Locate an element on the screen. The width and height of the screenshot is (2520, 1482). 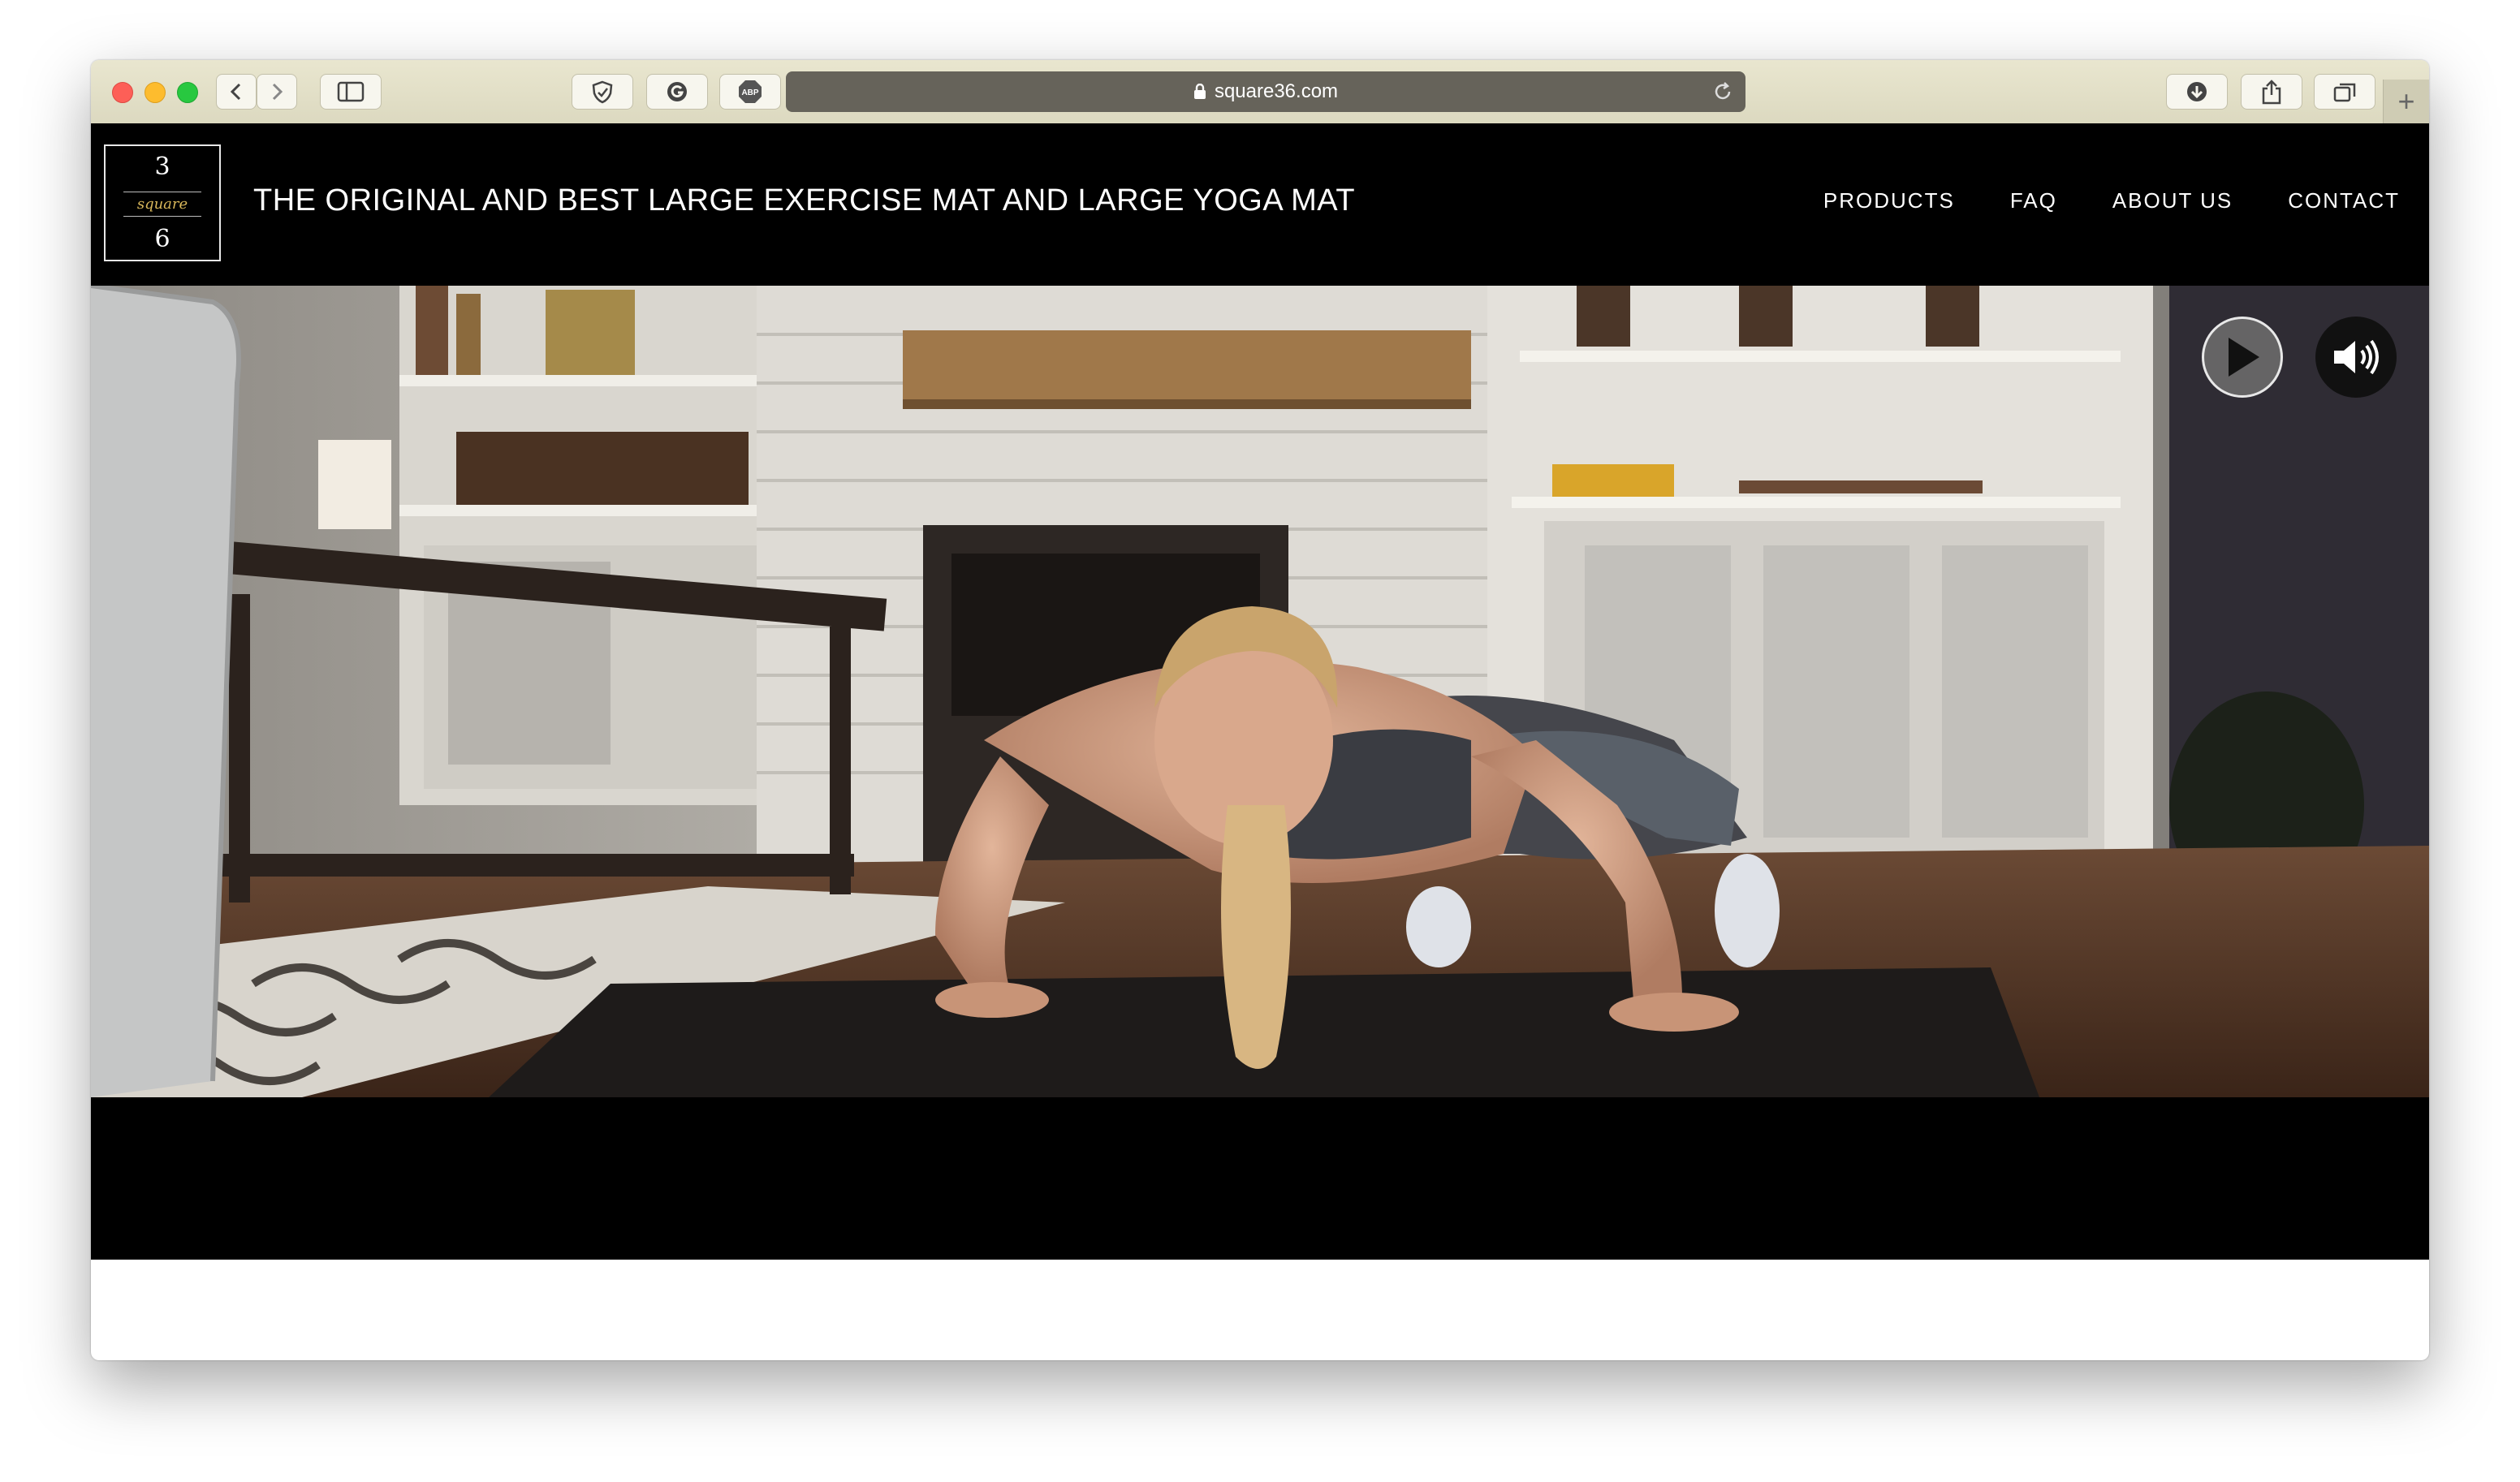
forward-button is located at coordinates (277, 92).